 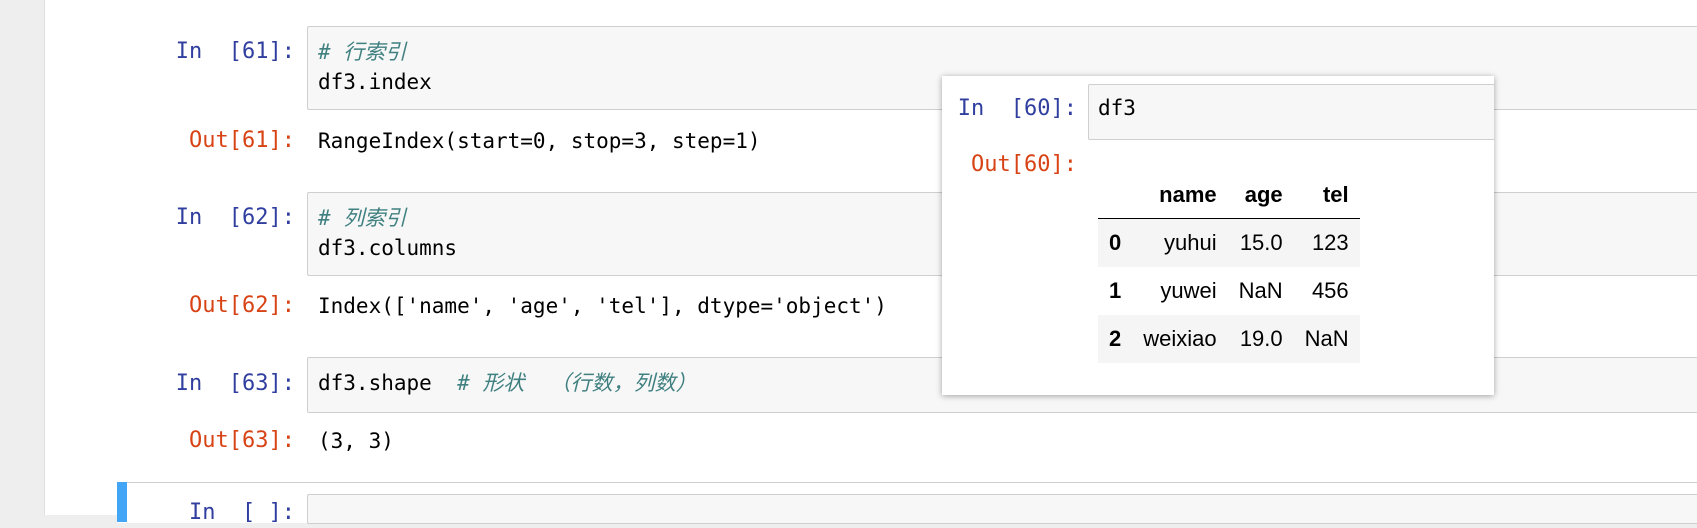 I want to click on table-cell: yuwei, so click(x=1188, y=290).